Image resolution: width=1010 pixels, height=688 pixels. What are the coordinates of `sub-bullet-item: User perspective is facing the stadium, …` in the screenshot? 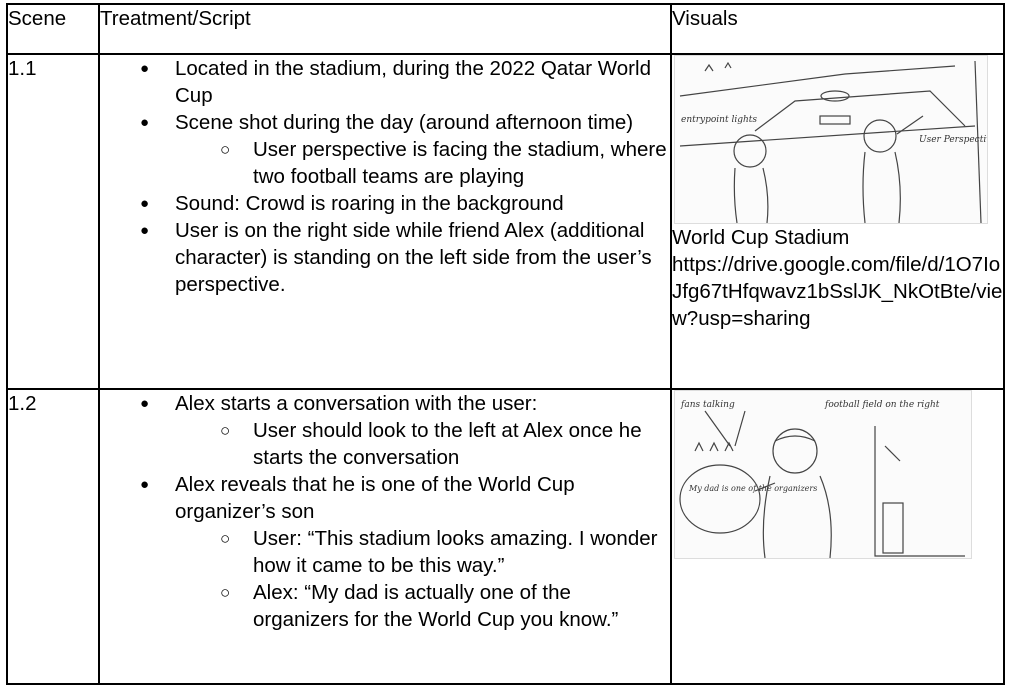 It's located at (385, 163).